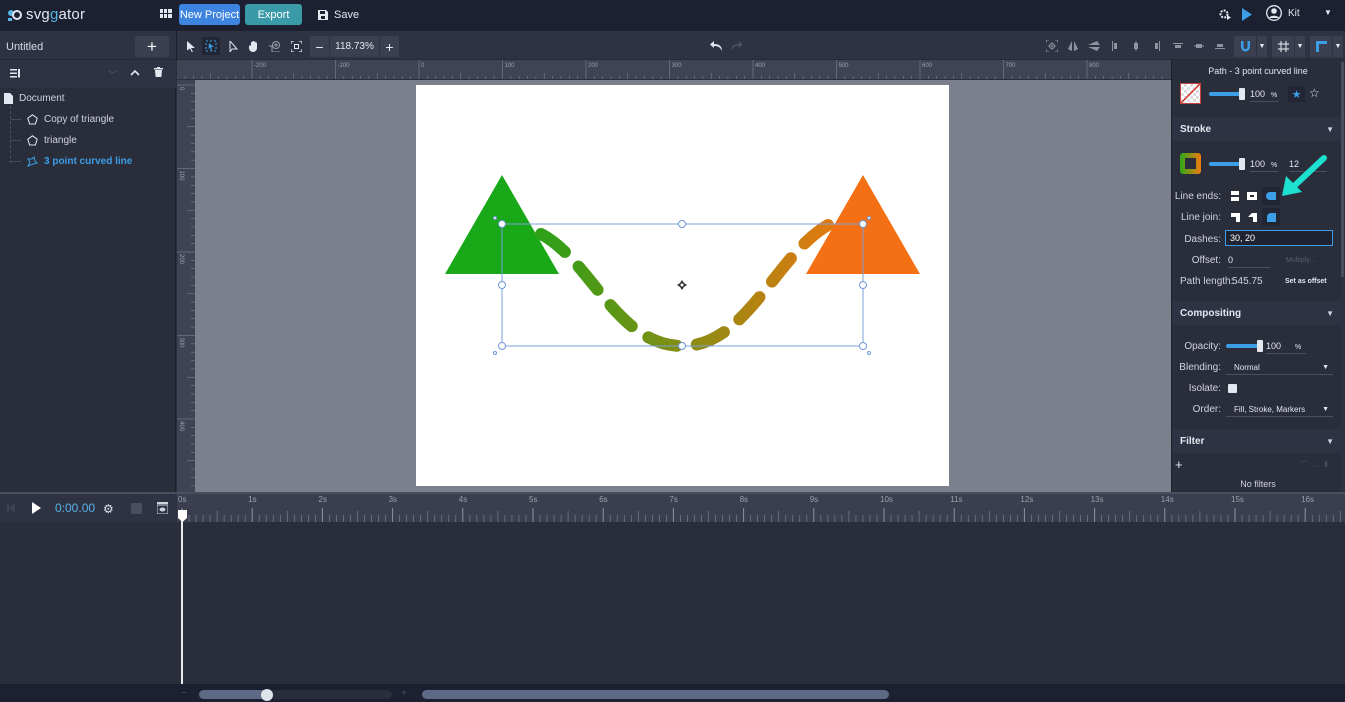  I want to click on move-up-icon, so click(135, 73).